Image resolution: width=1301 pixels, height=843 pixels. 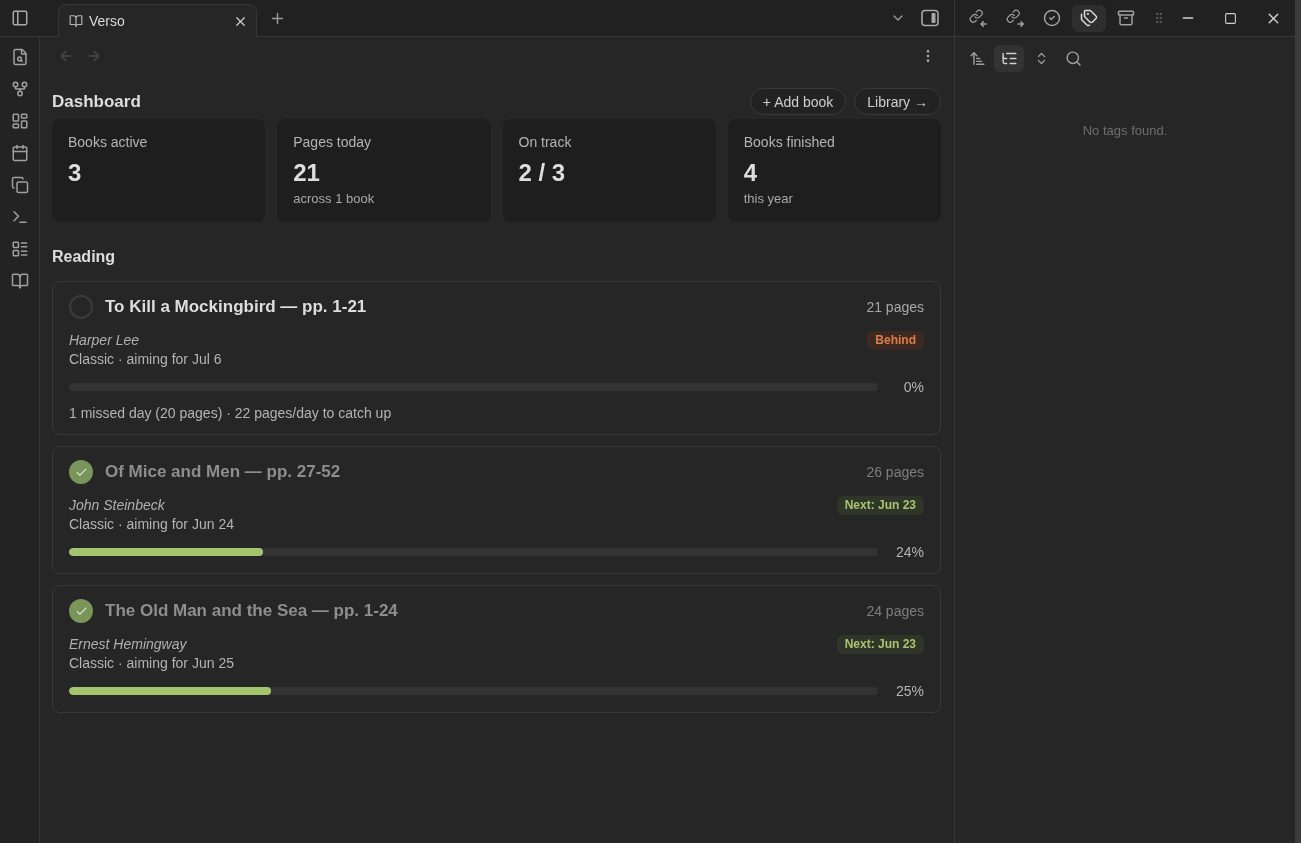 I want to click on library-button: Library →, so click(x=897, y=101).